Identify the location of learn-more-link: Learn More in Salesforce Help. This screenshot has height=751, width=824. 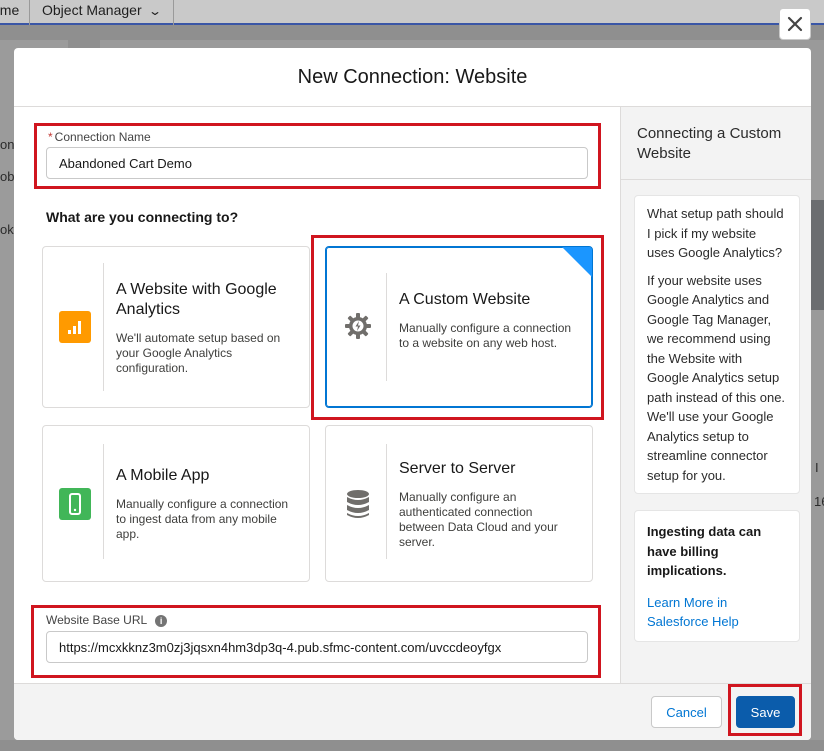
(717, 612).